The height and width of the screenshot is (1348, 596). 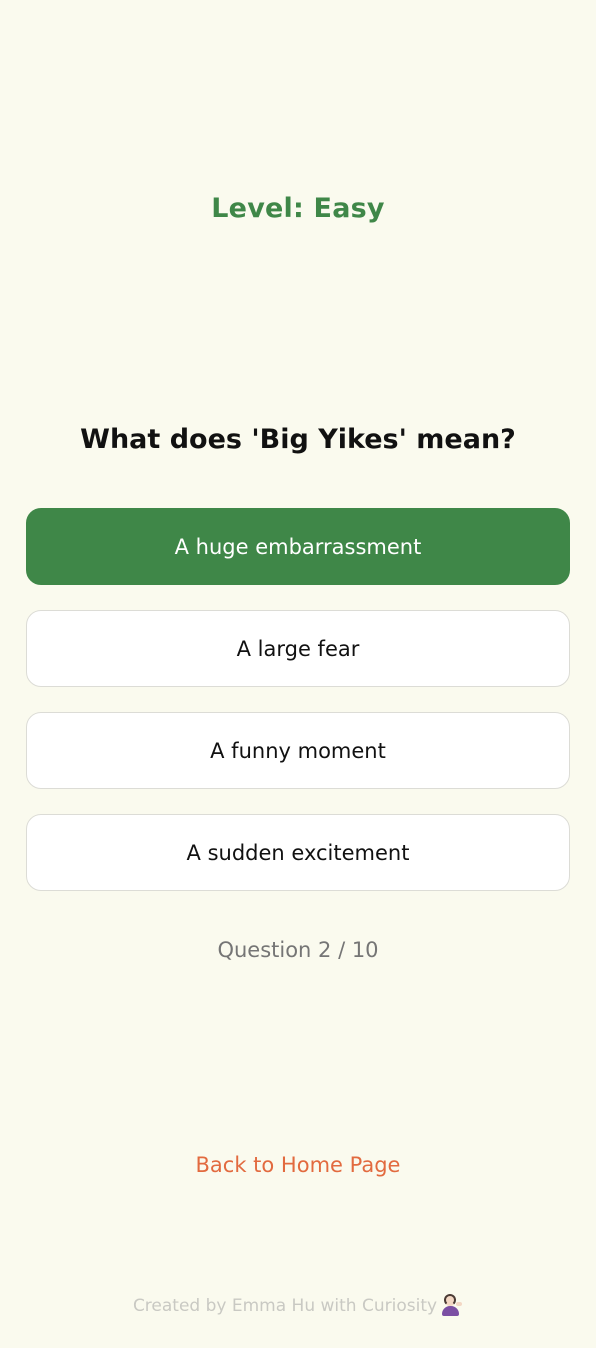 What do you see at coordinates (298, 546) in the screenshot?
I see `answer-option-1: A huge embarrassment` at bounding box center [298, 546].